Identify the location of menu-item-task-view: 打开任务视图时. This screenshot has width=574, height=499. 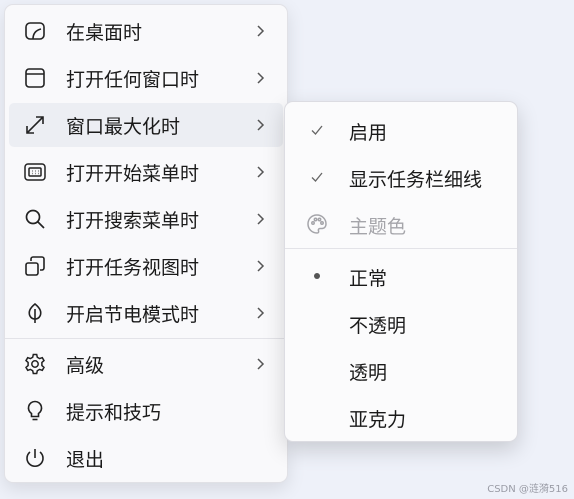
(146, 266).